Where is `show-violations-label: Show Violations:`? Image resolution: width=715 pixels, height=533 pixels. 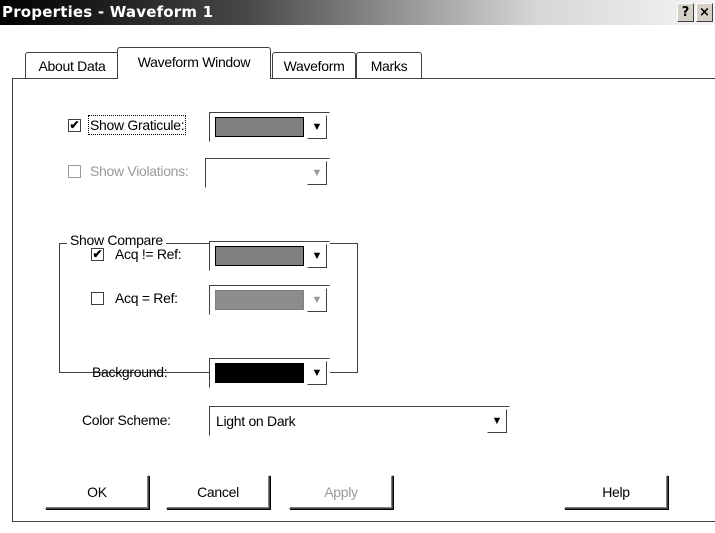 show-violations-label: Show Violations: is located at coordinates (139, 171).